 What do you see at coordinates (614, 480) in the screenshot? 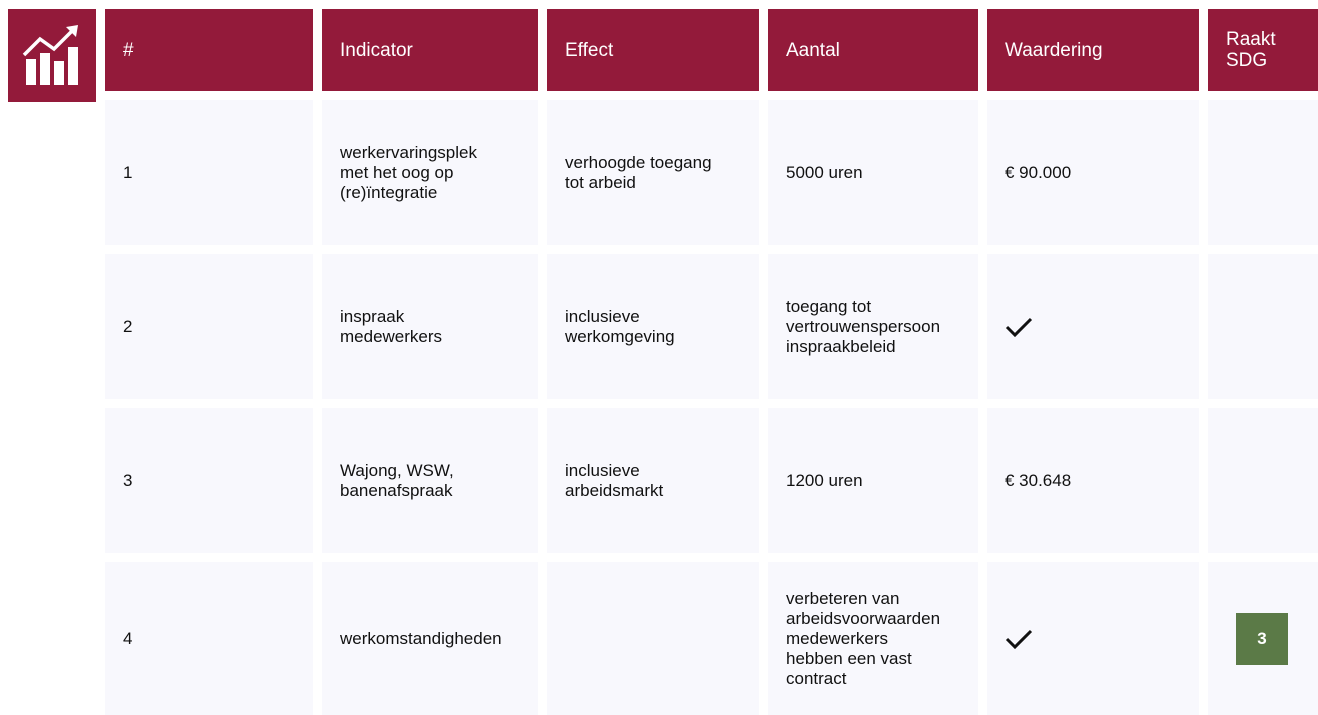
I see `effect-text: inclusieve arbeidsmarkt` at bounding box center [614, 480].